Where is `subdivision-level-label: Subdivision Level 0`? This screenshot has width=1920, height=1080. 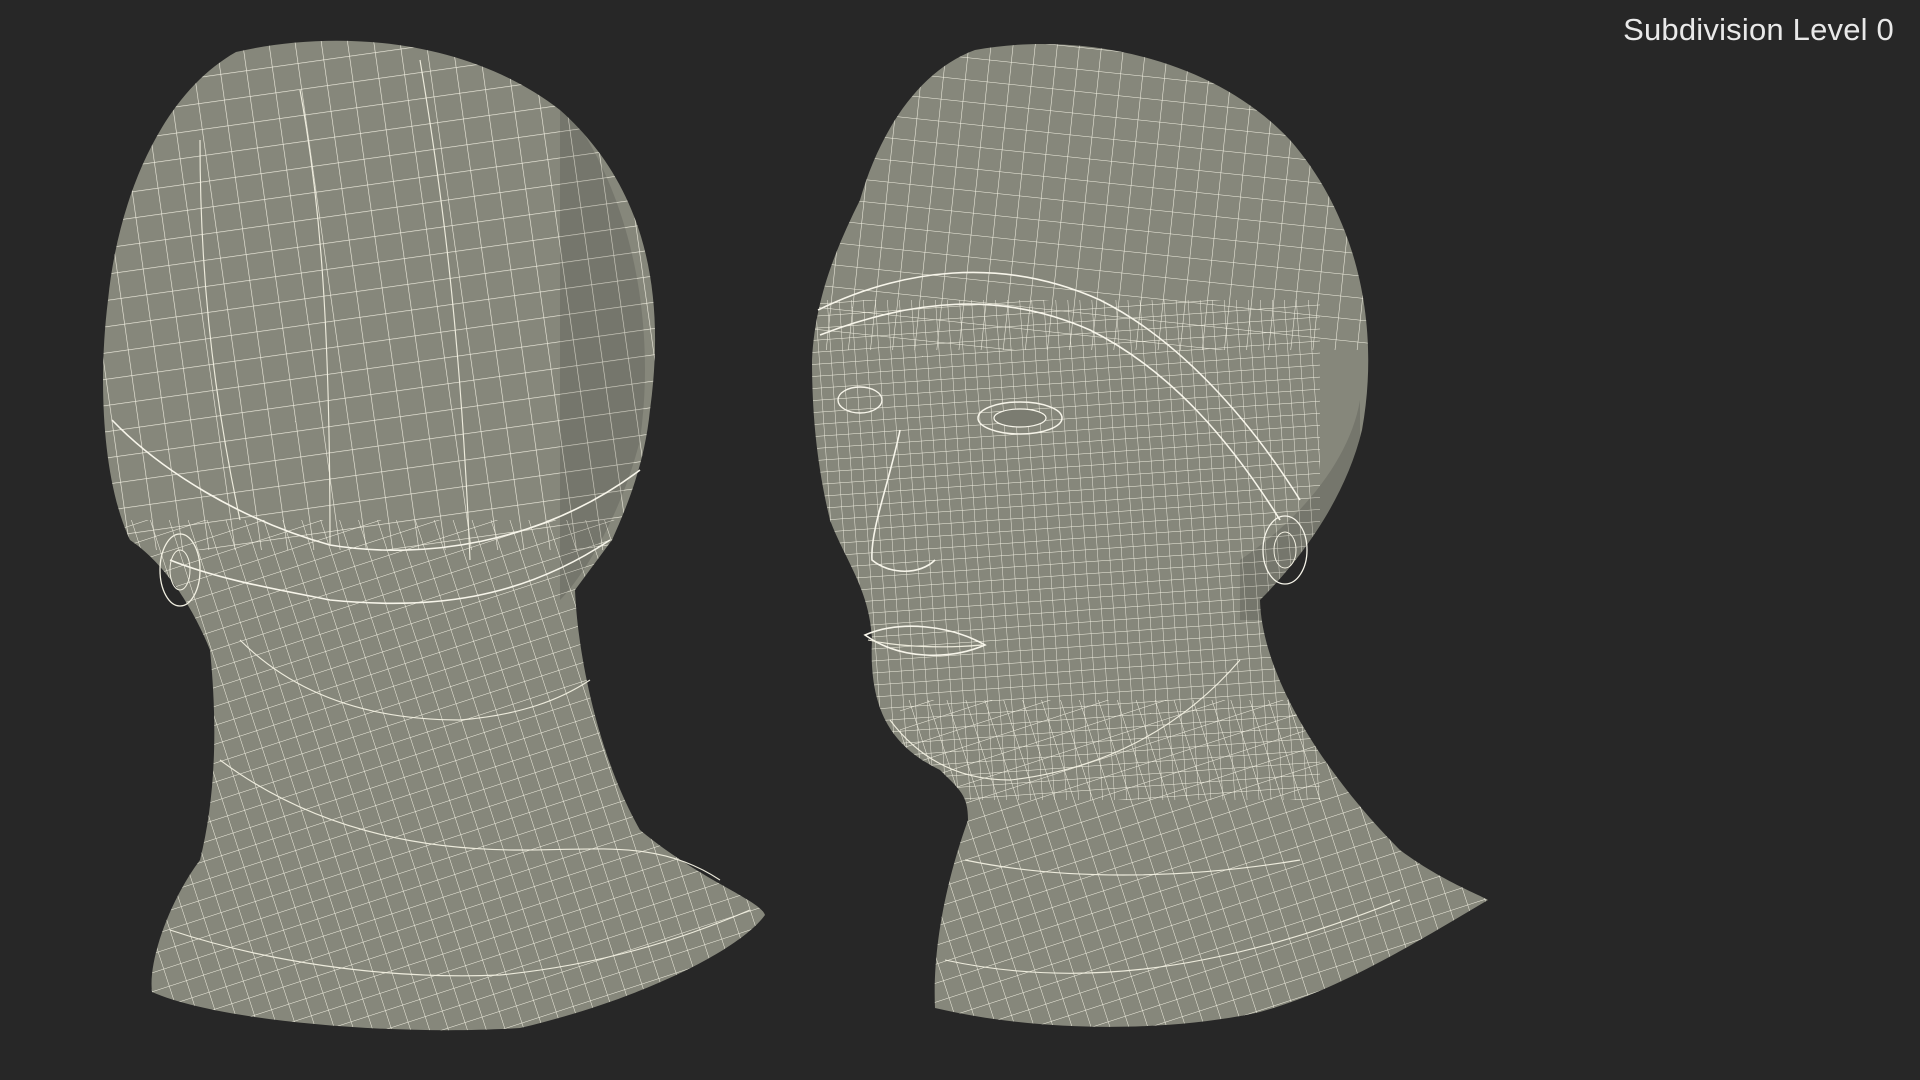 subdivision-level-label: Subdivision Level 0 is located at coordinates (1758, 29).